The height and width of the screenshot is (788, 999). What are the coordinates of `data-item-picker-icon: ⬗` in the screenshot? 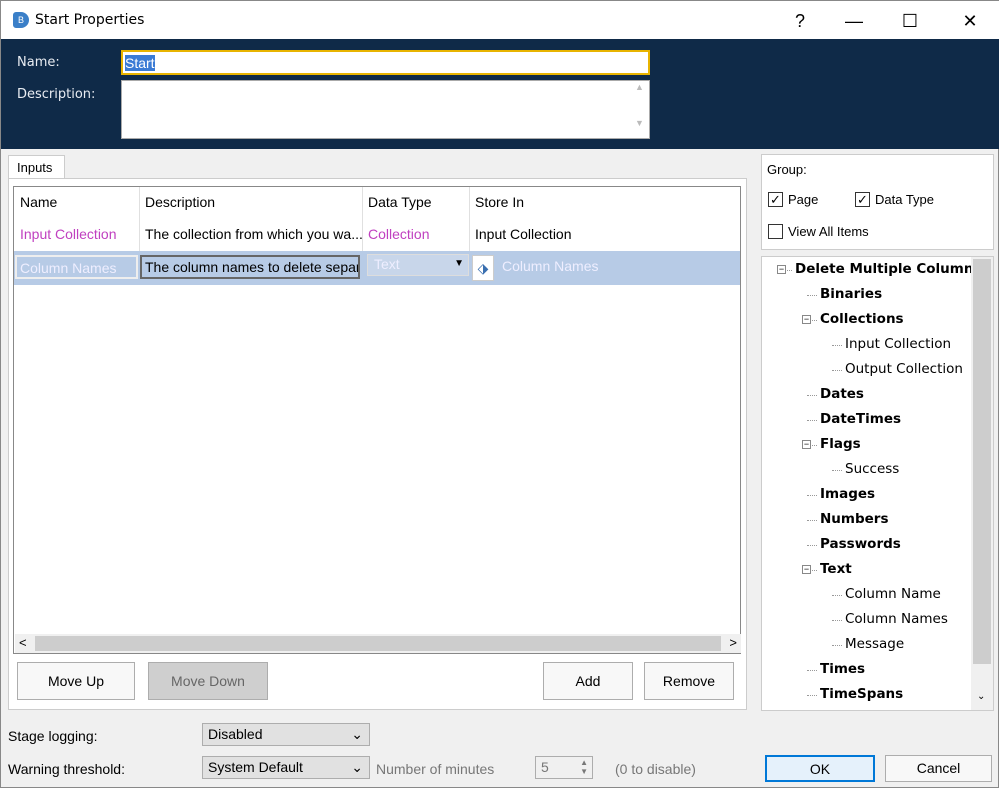 It's located at (483, 268).